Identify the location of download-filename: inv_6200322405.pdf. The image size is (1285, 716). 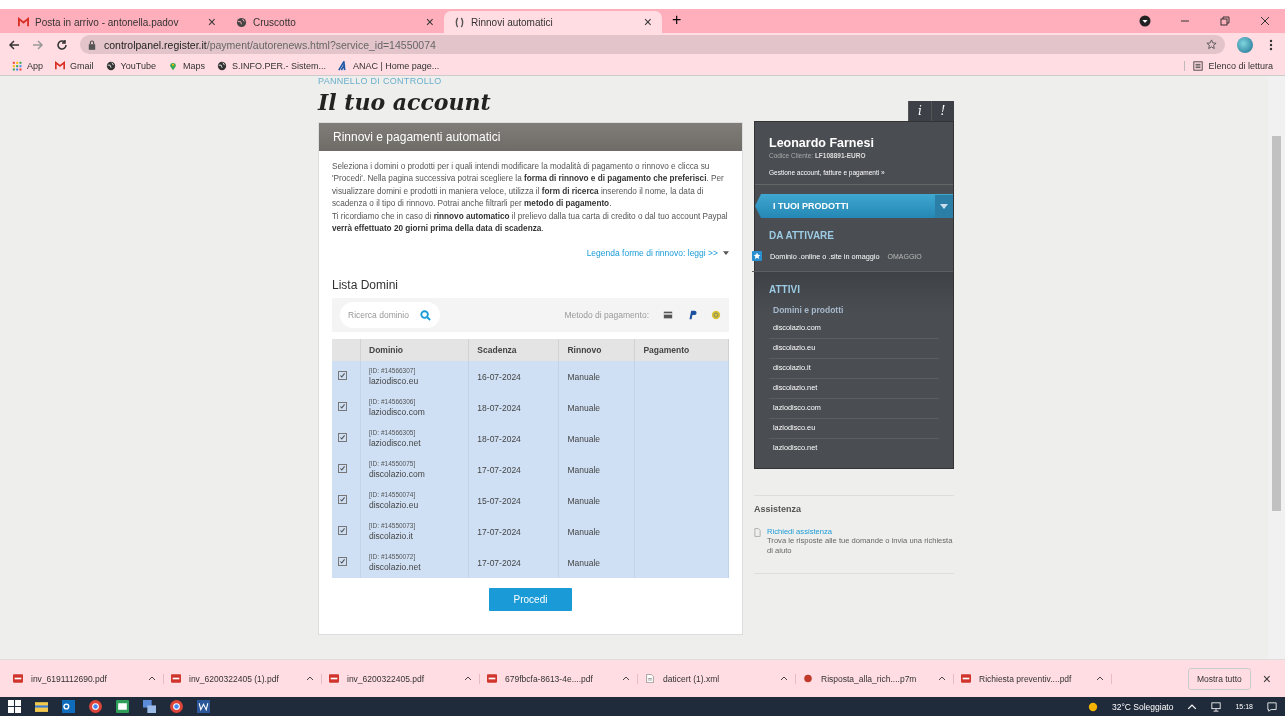
(386, 678).